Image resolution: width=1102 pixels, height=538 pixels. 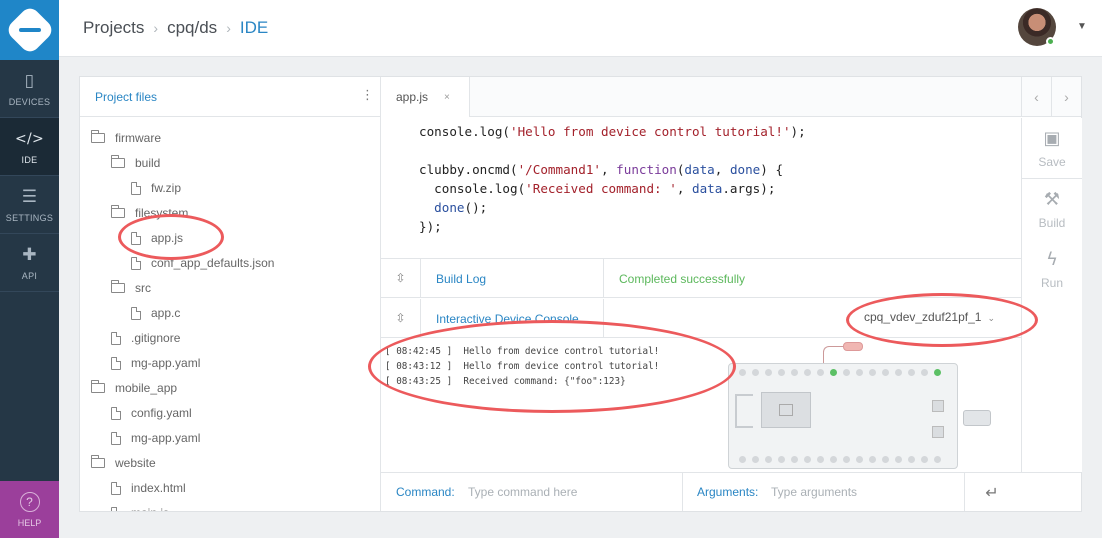 What do you see at coordinates (254, 27) in the screenshot?
I see `breadcrumb-current: IDE` at bounding box center [254, 27].